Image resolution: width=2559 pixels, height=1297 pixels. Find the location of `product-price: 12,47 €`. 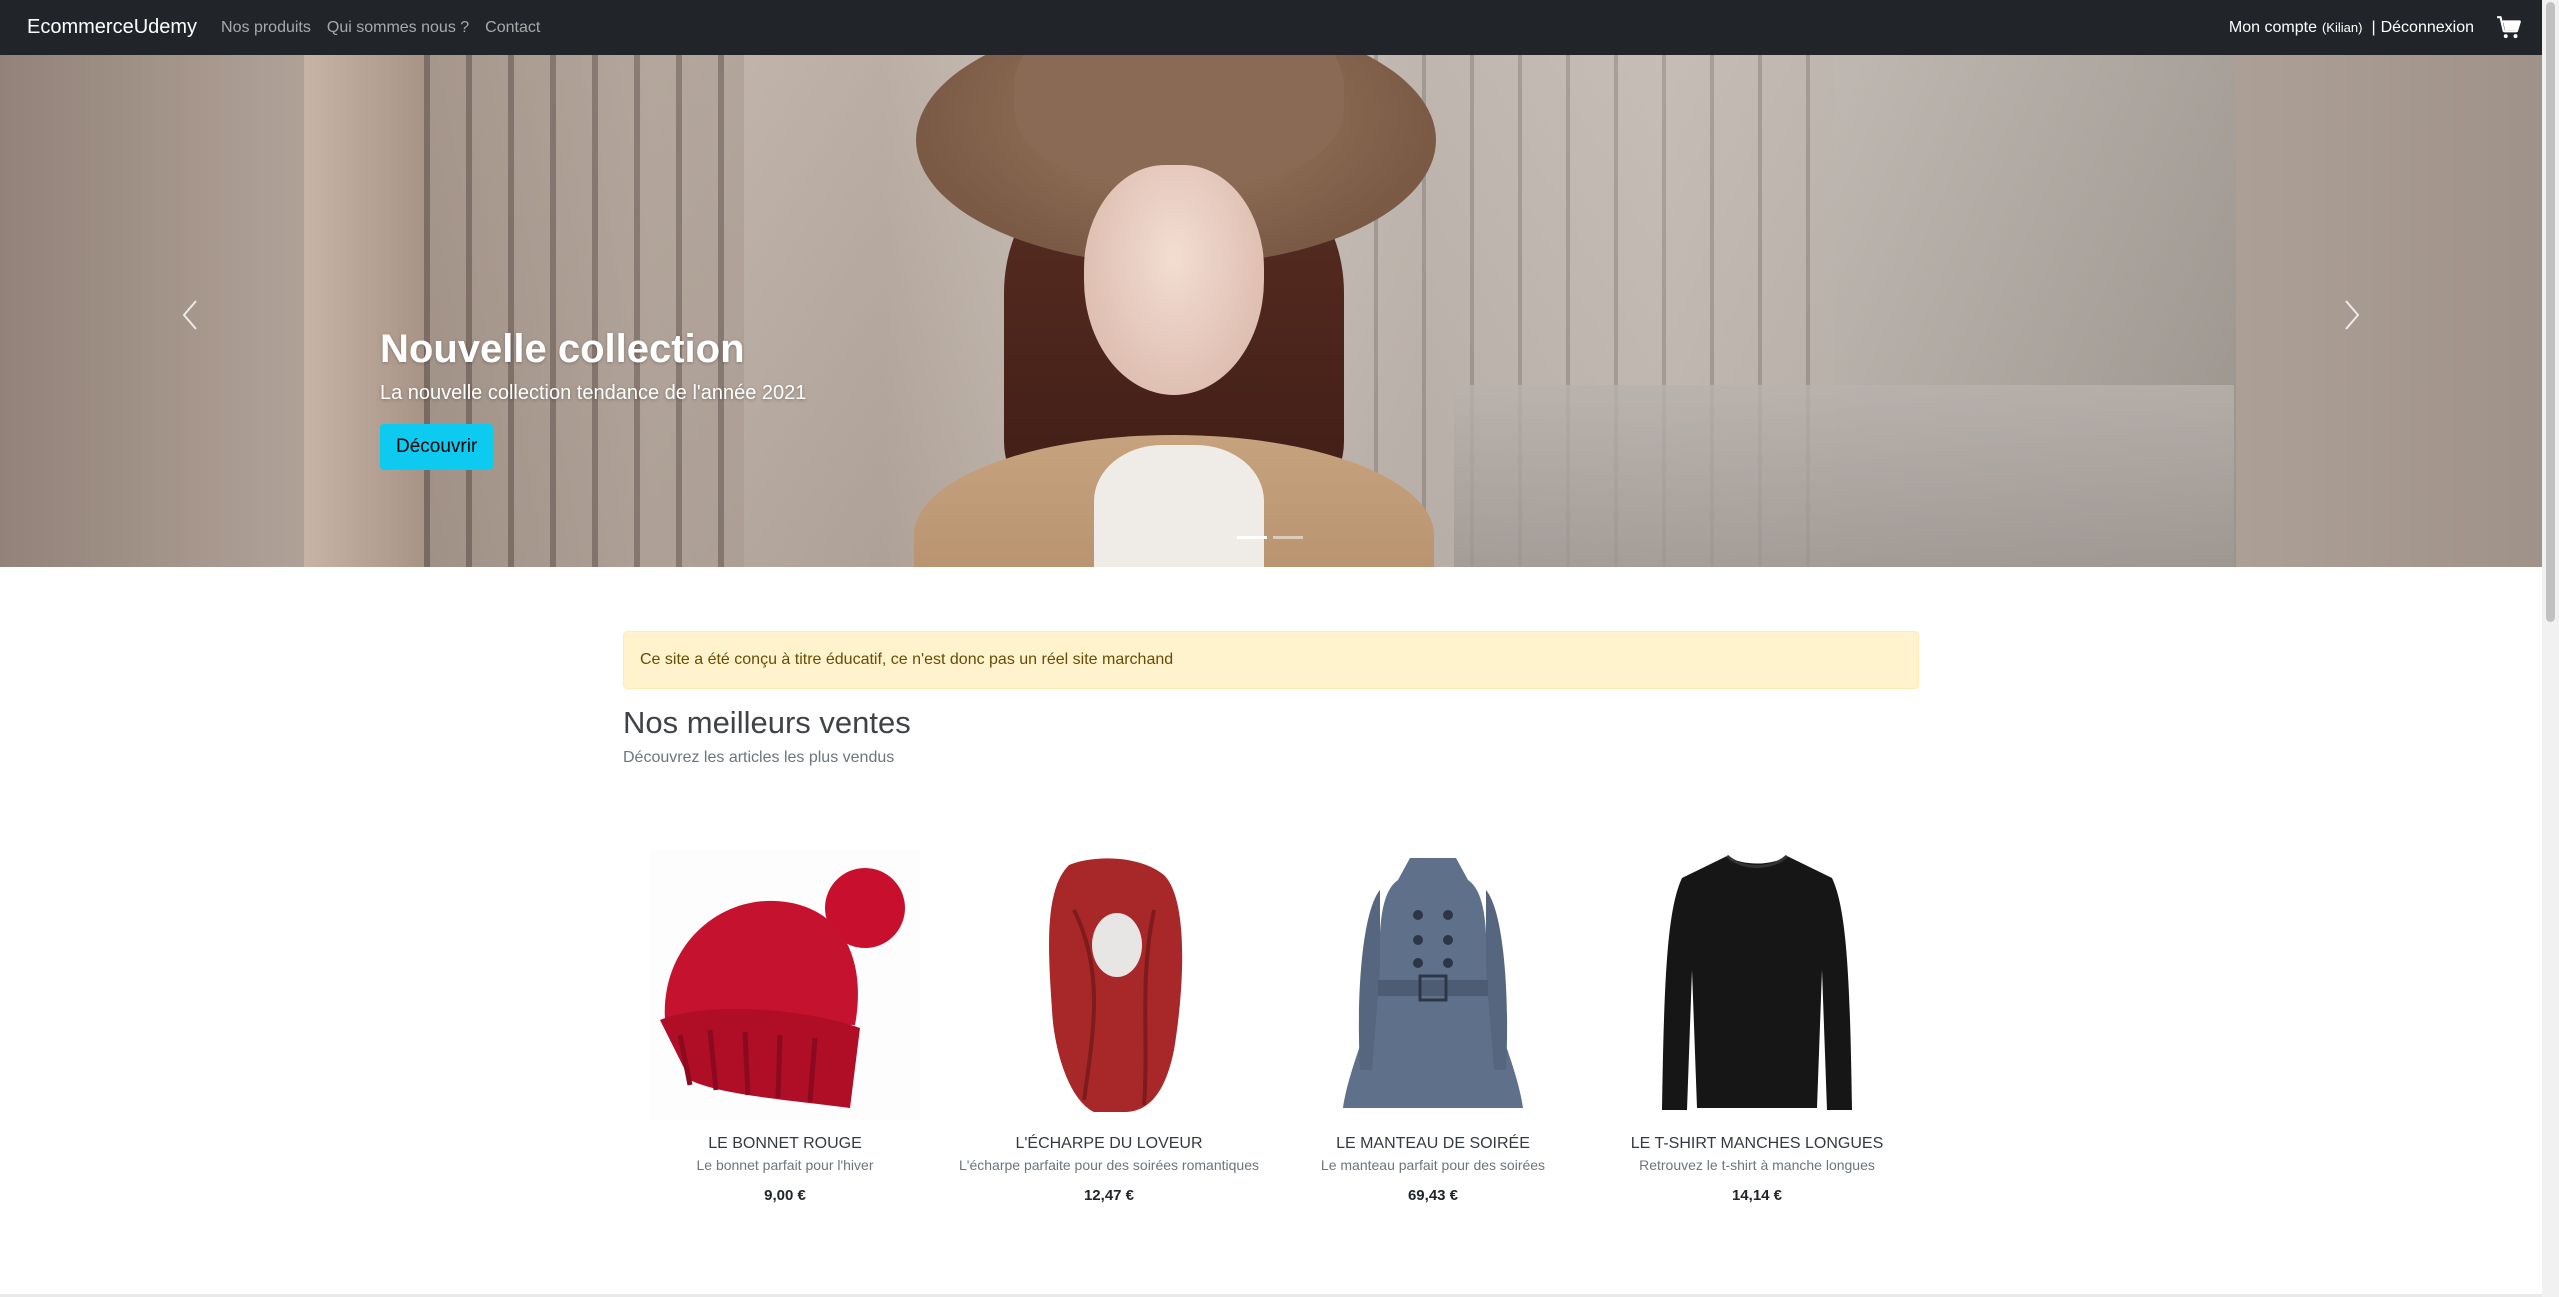

product-price: 12,47 € is located at coordinates (1109, 1195).